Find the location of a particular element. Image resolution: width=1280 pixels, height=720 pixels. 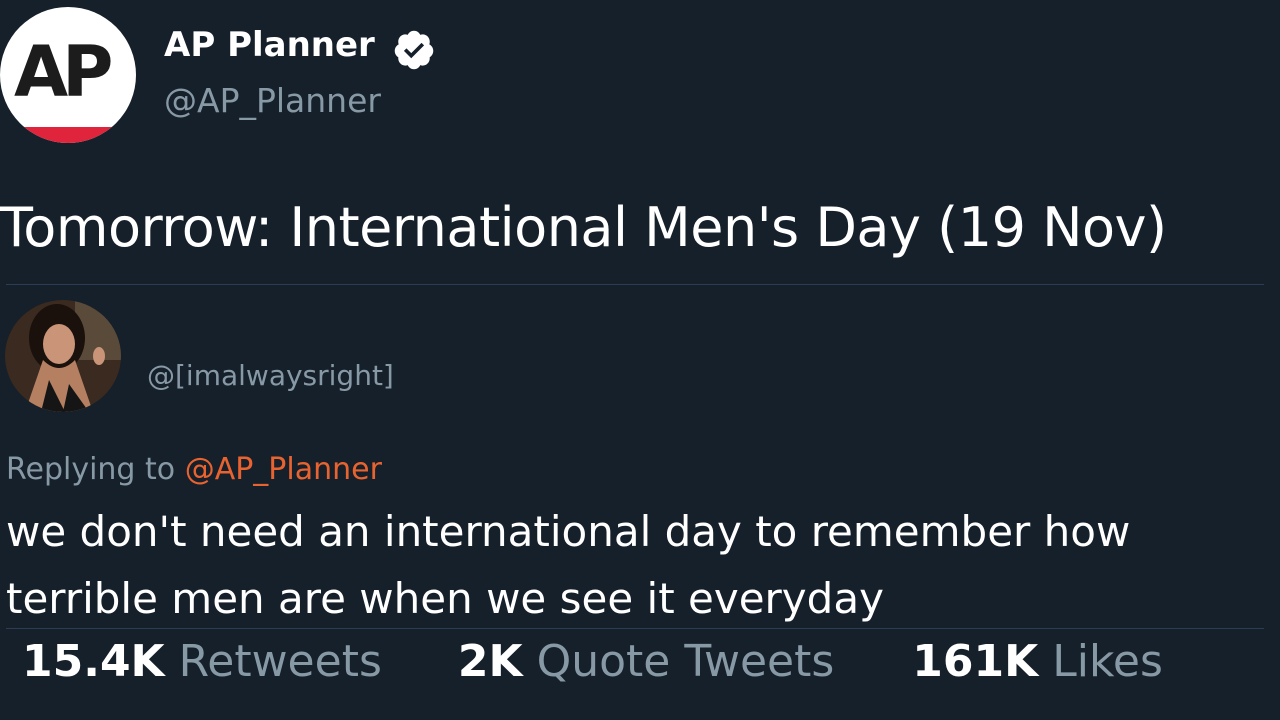

reply-avatar-photo is located at coordinates (63, 356).